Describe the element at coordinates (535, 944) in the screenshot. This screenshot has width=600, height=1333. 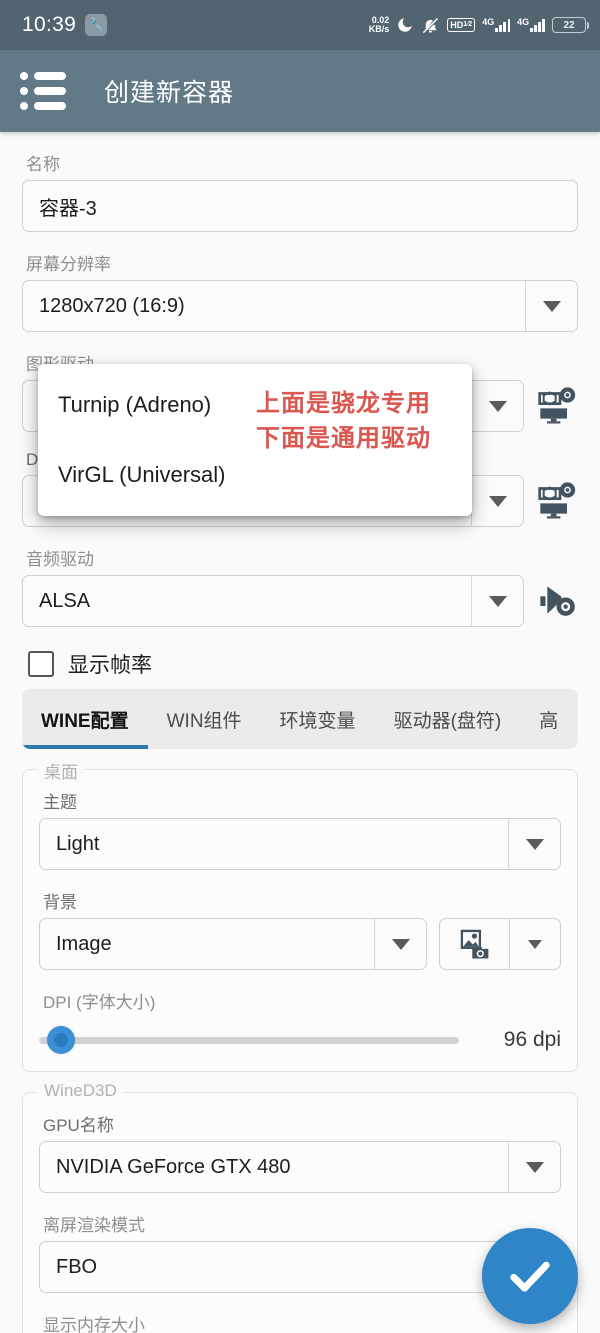
I see `background-picker-chevron-icon` at that location.